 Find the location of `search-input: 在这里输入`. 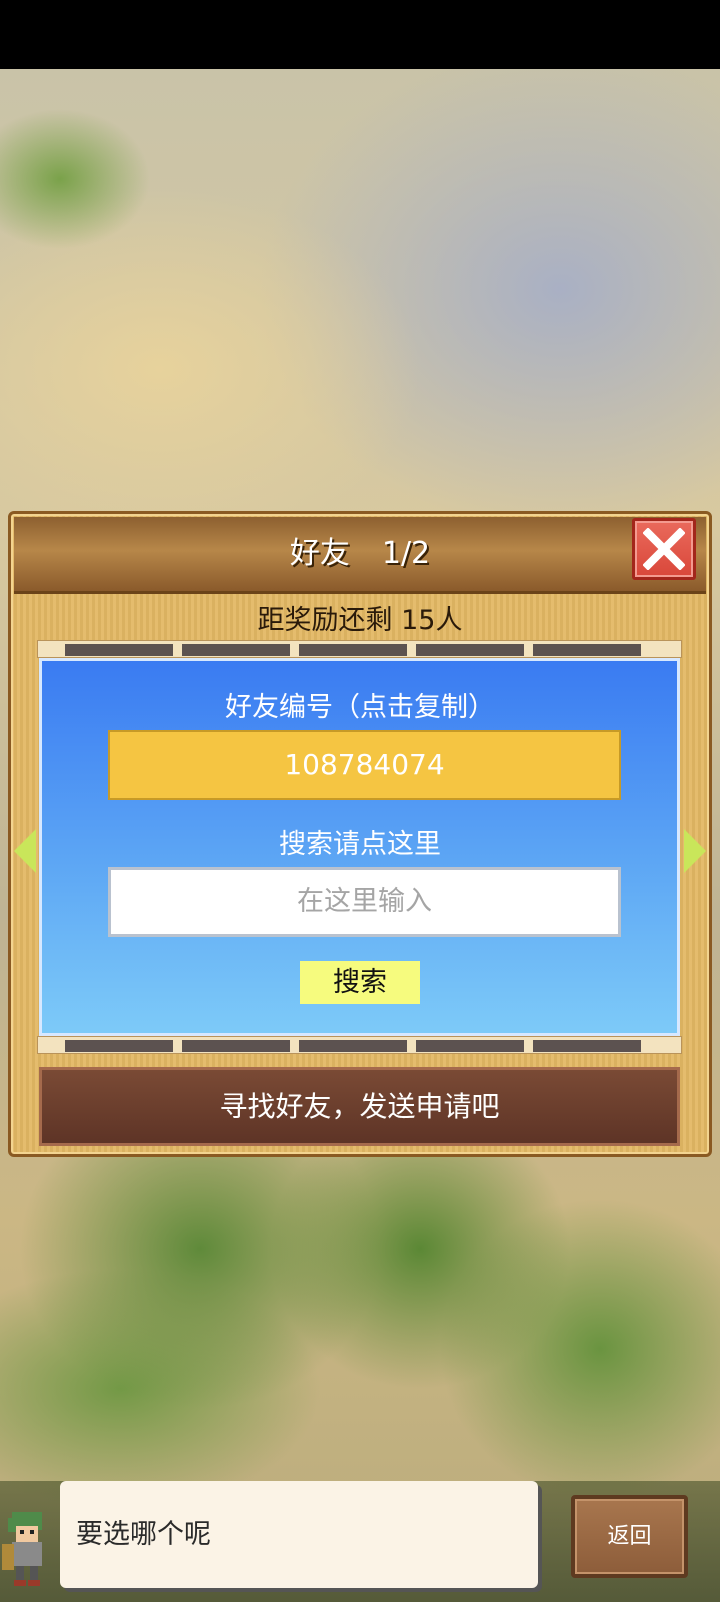

search-input: 在这里输入 is located at coordinates (364, 902).